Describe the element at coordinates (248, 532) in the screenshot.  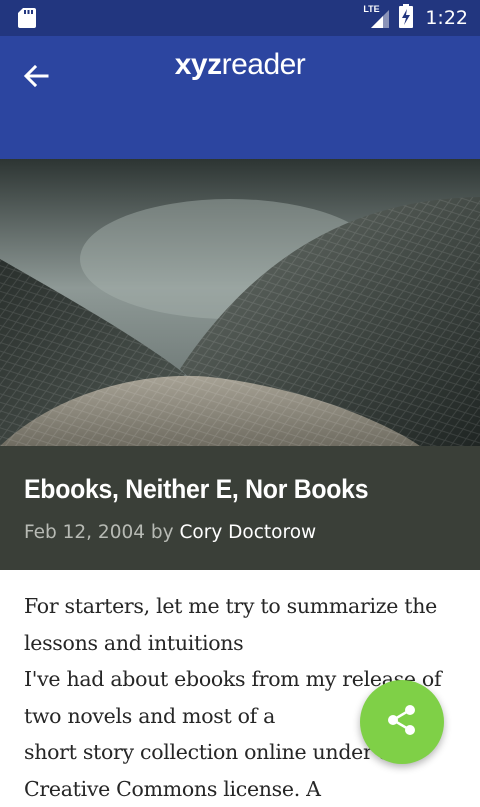
I see `article-author: Cory Doctorow` at that location.